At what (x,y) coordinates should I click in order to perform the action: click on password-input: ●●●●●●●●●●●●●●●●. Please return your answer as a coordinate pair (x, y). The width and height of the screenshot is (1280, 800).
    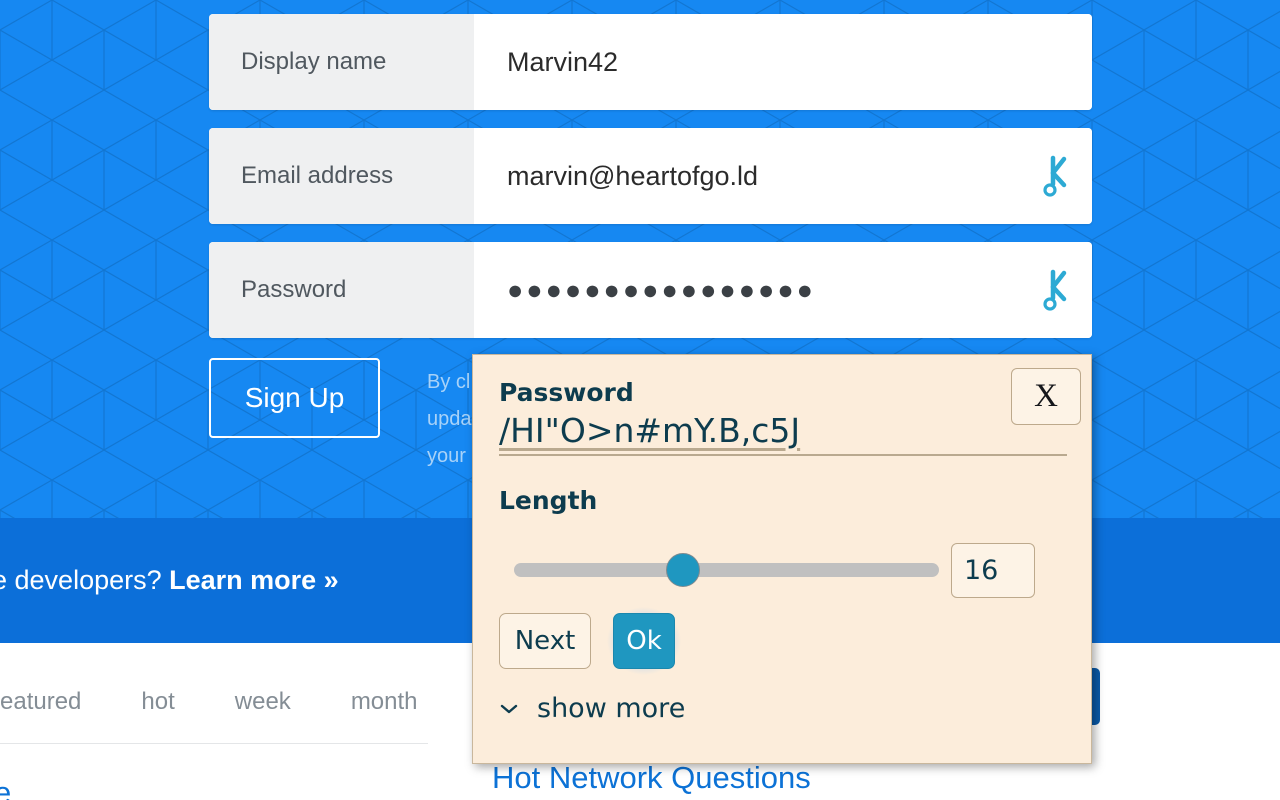
    Looking at the image, I should click on (783, 290).